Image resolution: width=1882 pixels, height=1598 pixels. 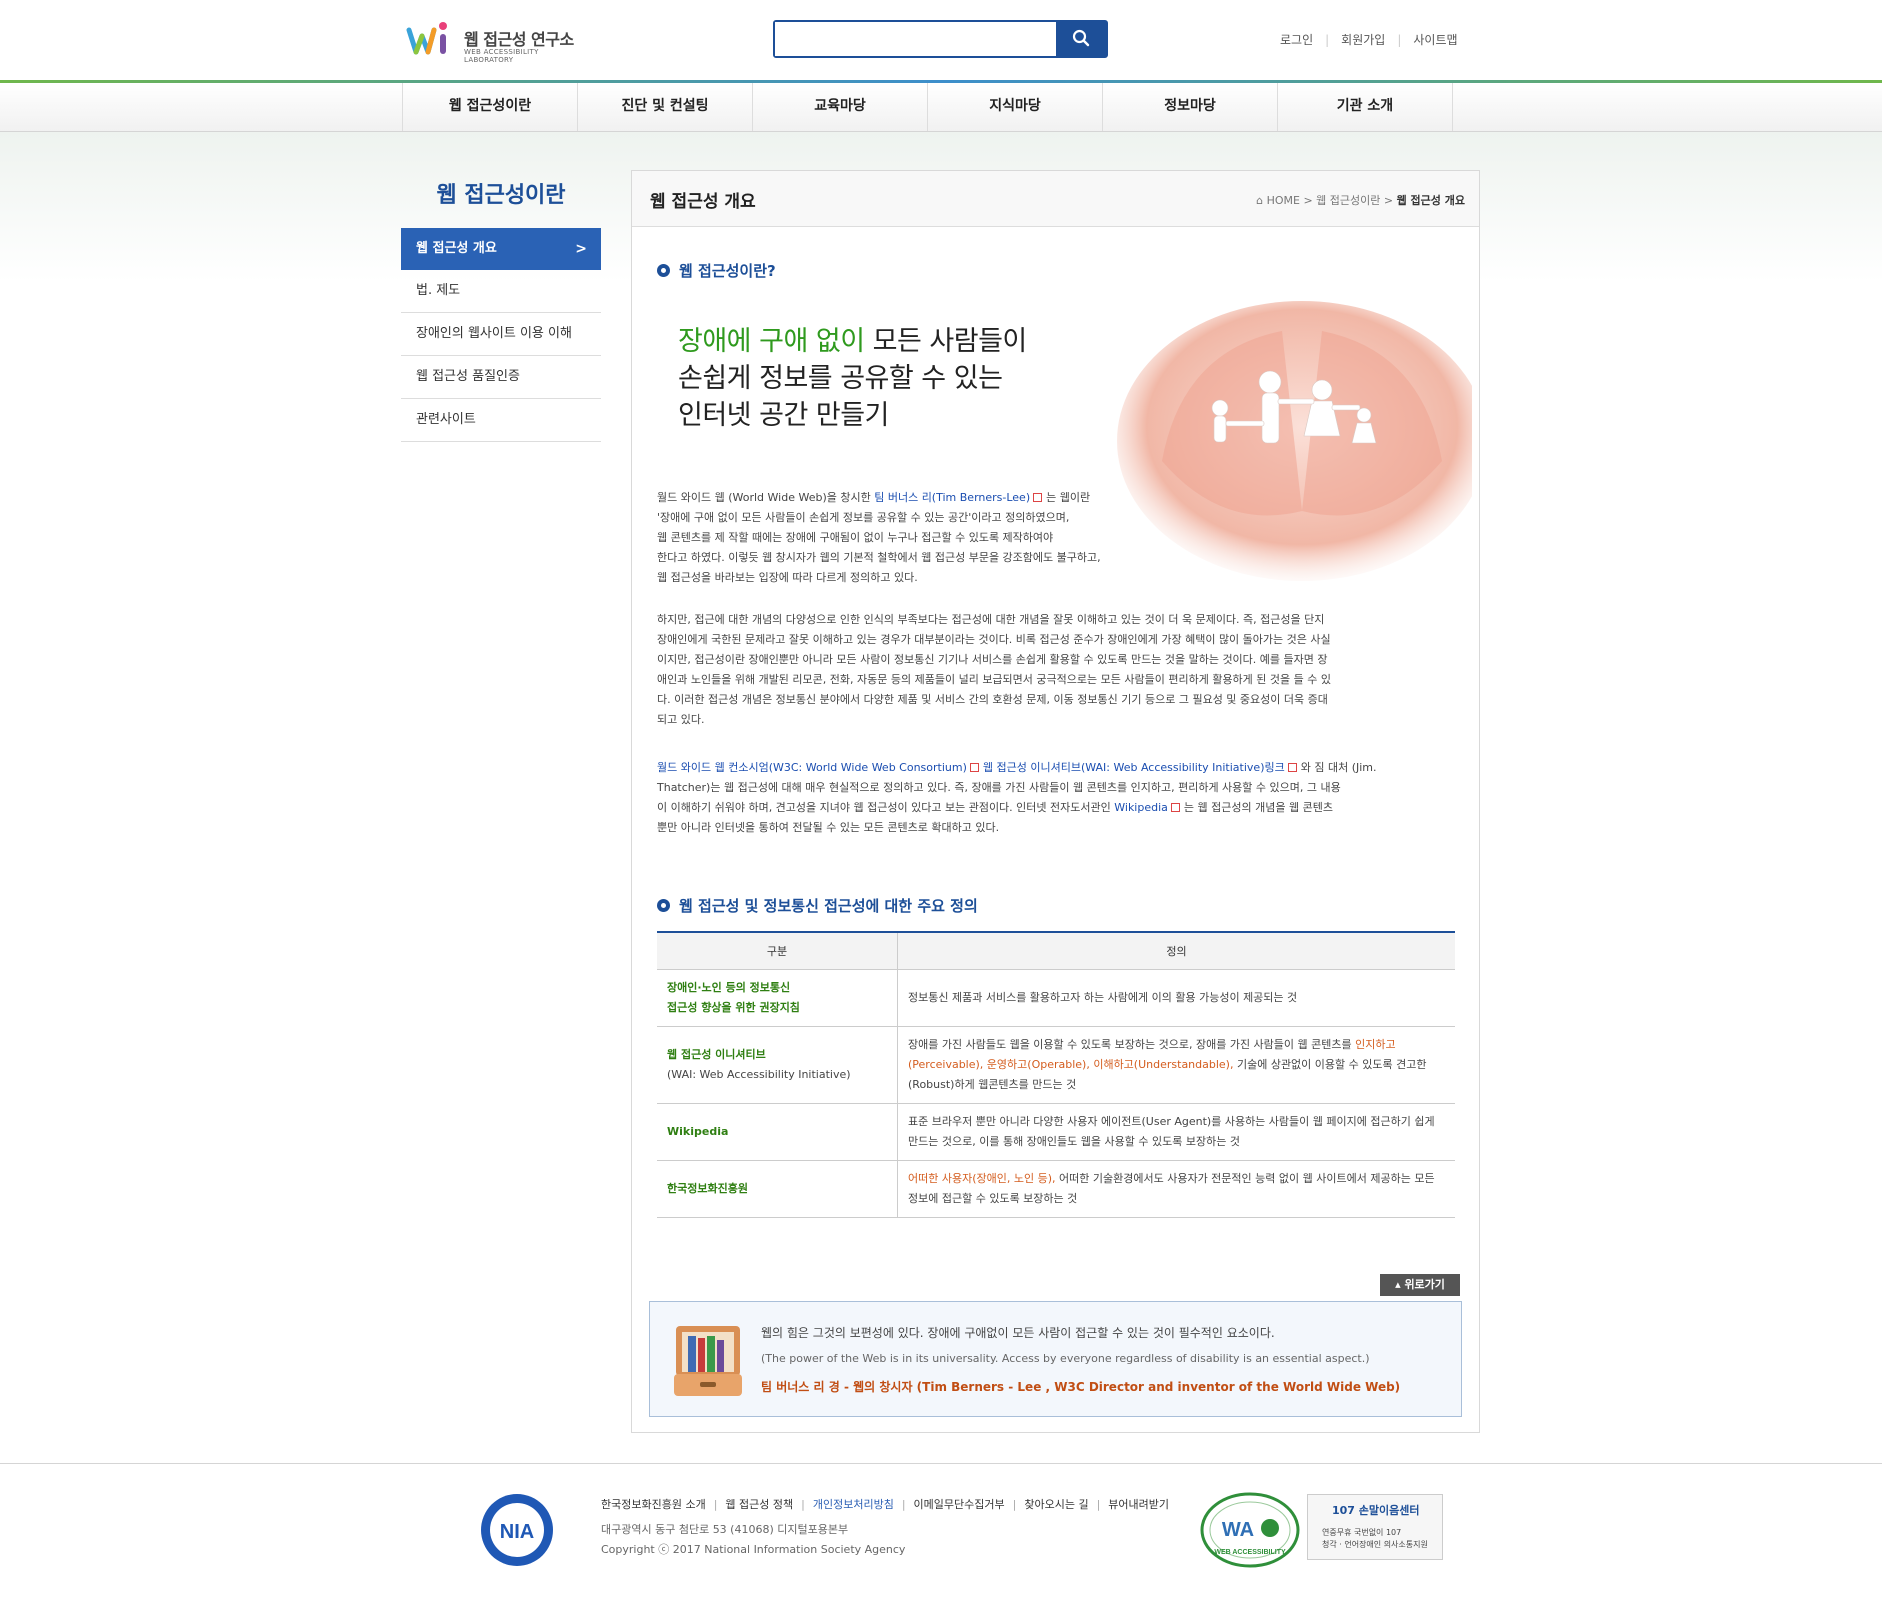 I want to click on breadcrumb-level1: 웹 접근성이란, so click(x=1348, y=200).